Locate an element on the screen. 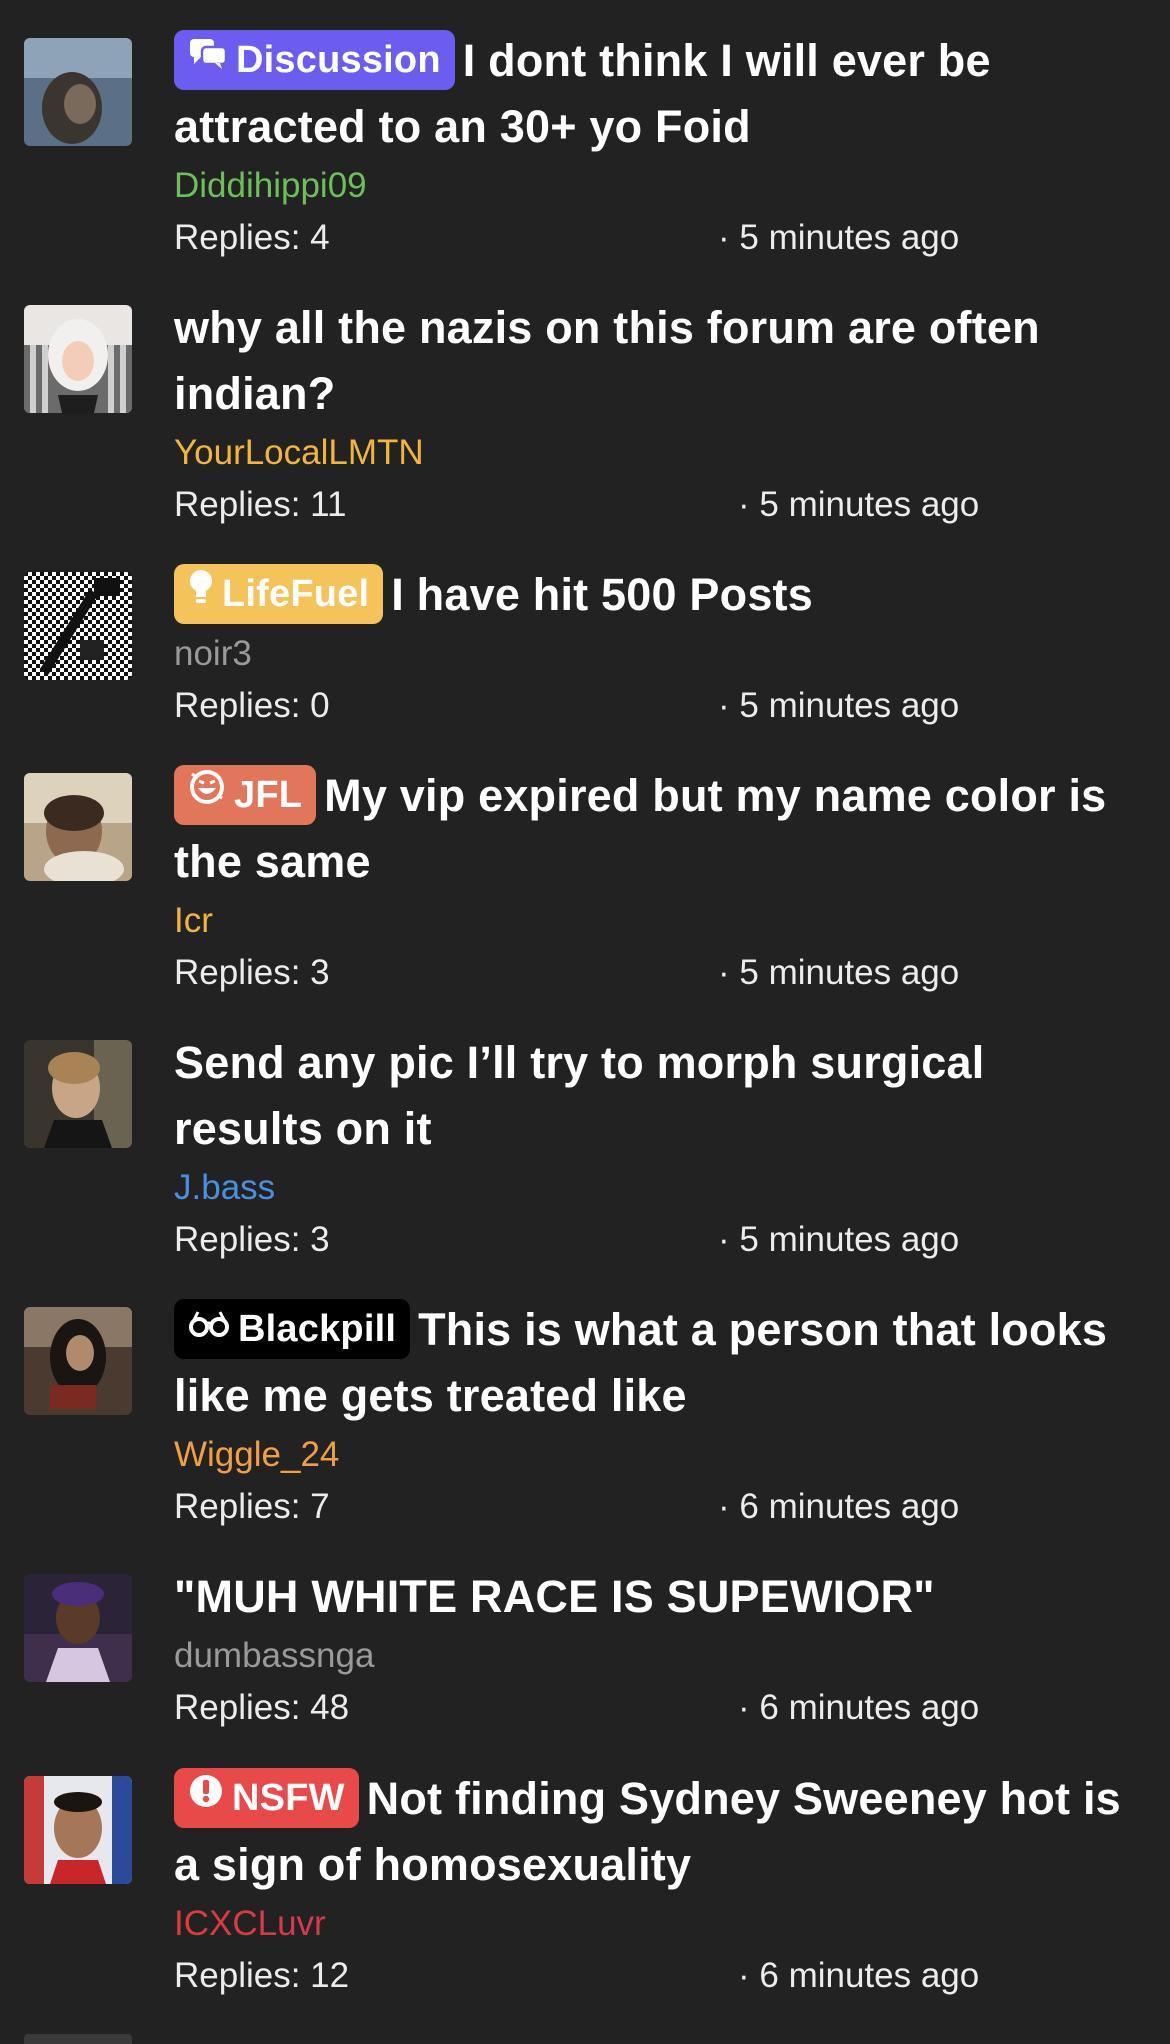  thread-title: I have hit 500 Posts is located at coordinates (602, 594).